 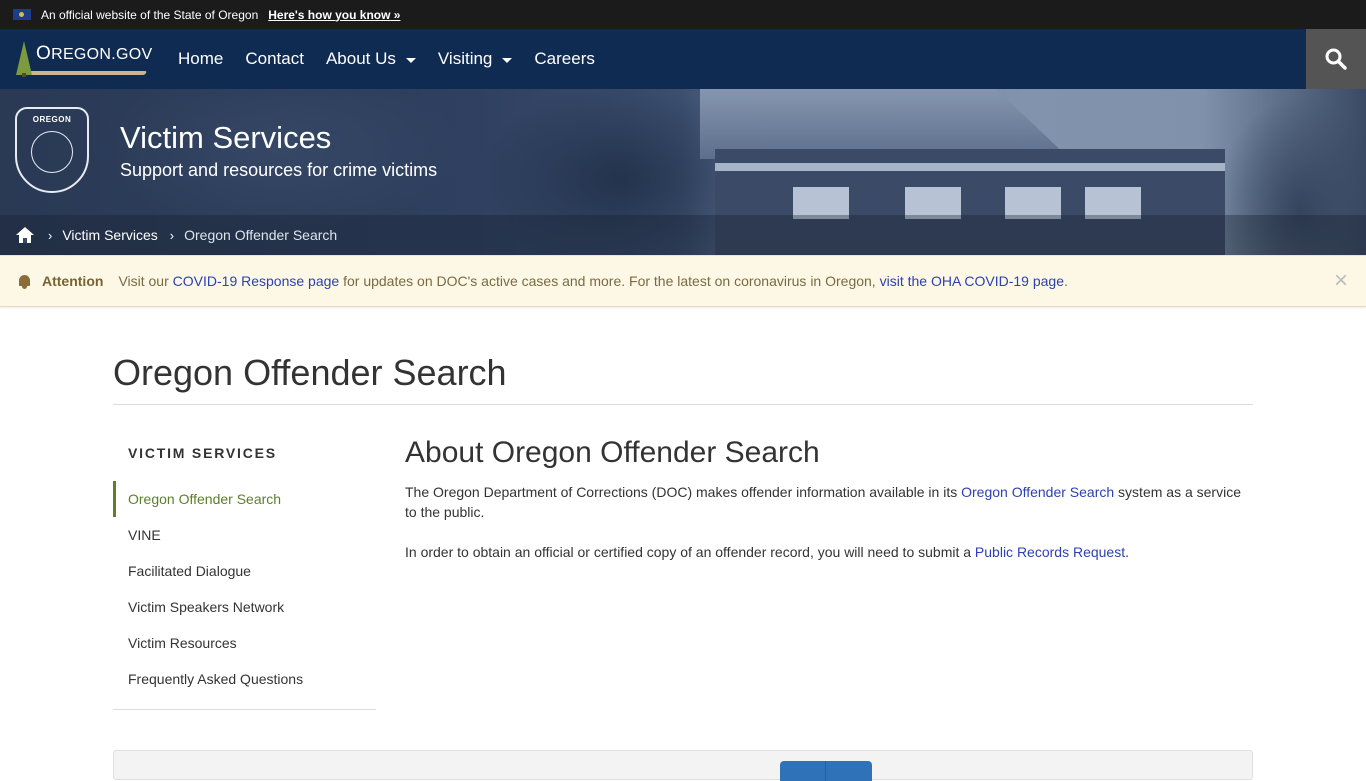 What do you see at coordinates (256, 281) in the screenshot?
I see `covid-response-link: COVID-19 Response page` at bounding box center [256, 281].